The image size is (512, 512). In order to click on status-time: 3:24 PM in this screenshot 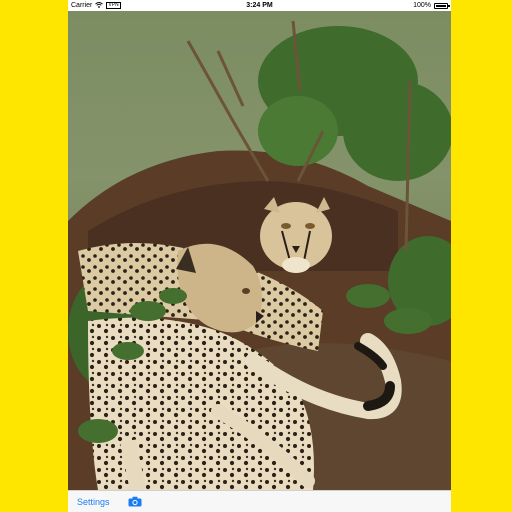, I will do `click(259, 5)`.